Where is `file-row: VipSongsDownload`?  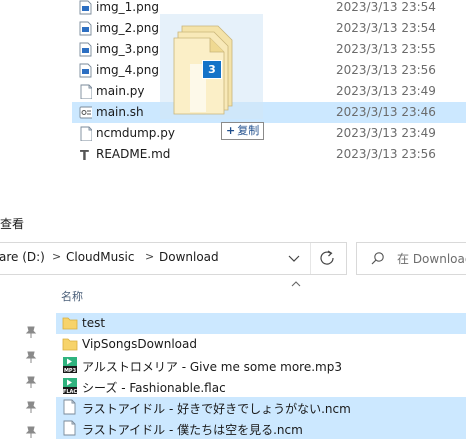
file-row: VipSongsDownload is located at coordinates (261, 344).